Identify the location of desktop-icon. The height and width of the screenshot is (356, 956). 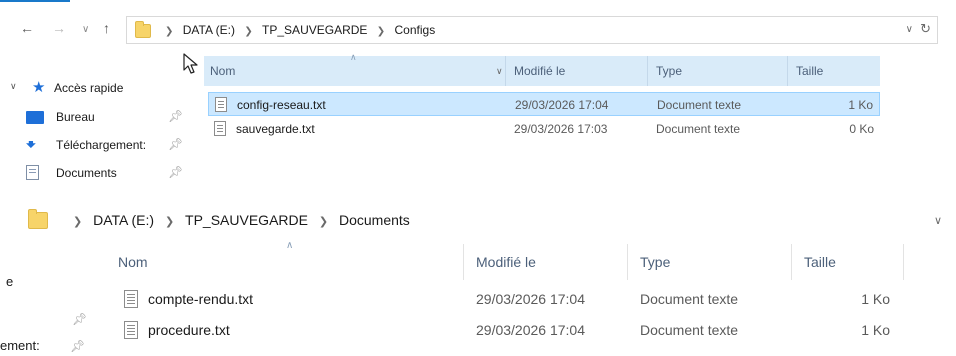
(35, 117).